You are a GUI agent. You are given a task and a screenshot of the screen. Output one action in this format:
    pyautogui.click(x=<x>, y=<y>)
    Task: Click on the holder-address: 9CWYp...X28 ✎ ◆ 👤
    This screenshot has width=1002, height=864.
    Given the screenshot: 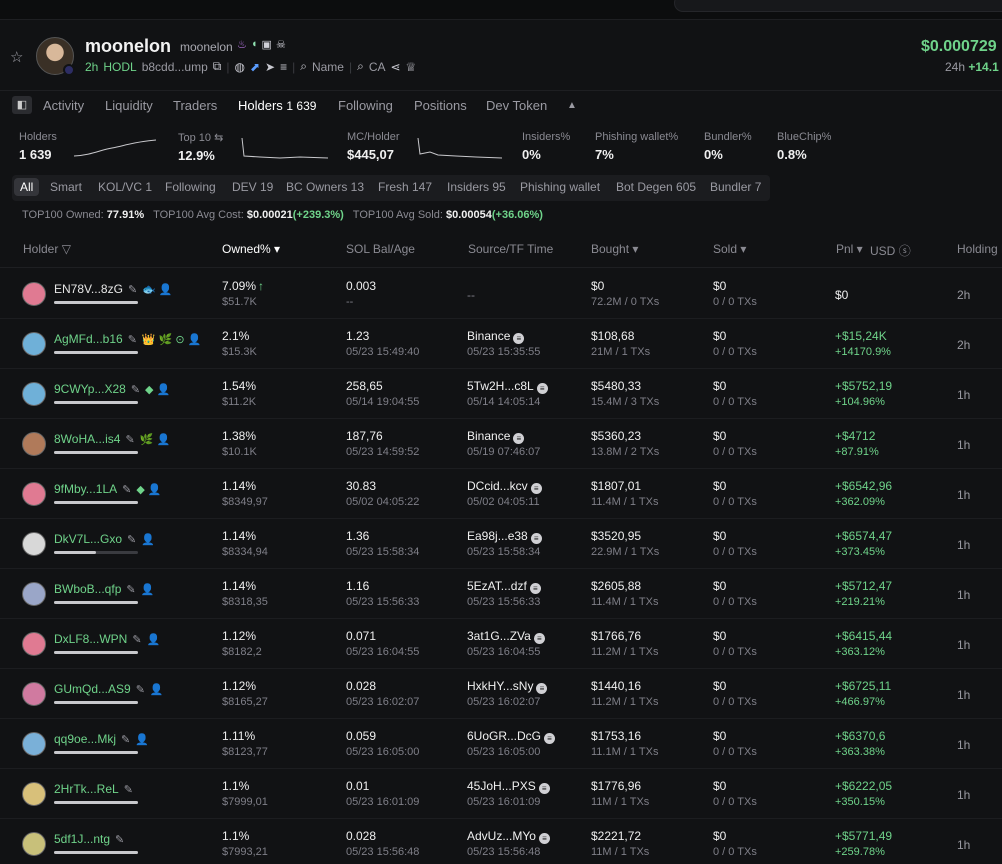 What is the action you would take?
    pyautogui.click(x=112, y=389)
    